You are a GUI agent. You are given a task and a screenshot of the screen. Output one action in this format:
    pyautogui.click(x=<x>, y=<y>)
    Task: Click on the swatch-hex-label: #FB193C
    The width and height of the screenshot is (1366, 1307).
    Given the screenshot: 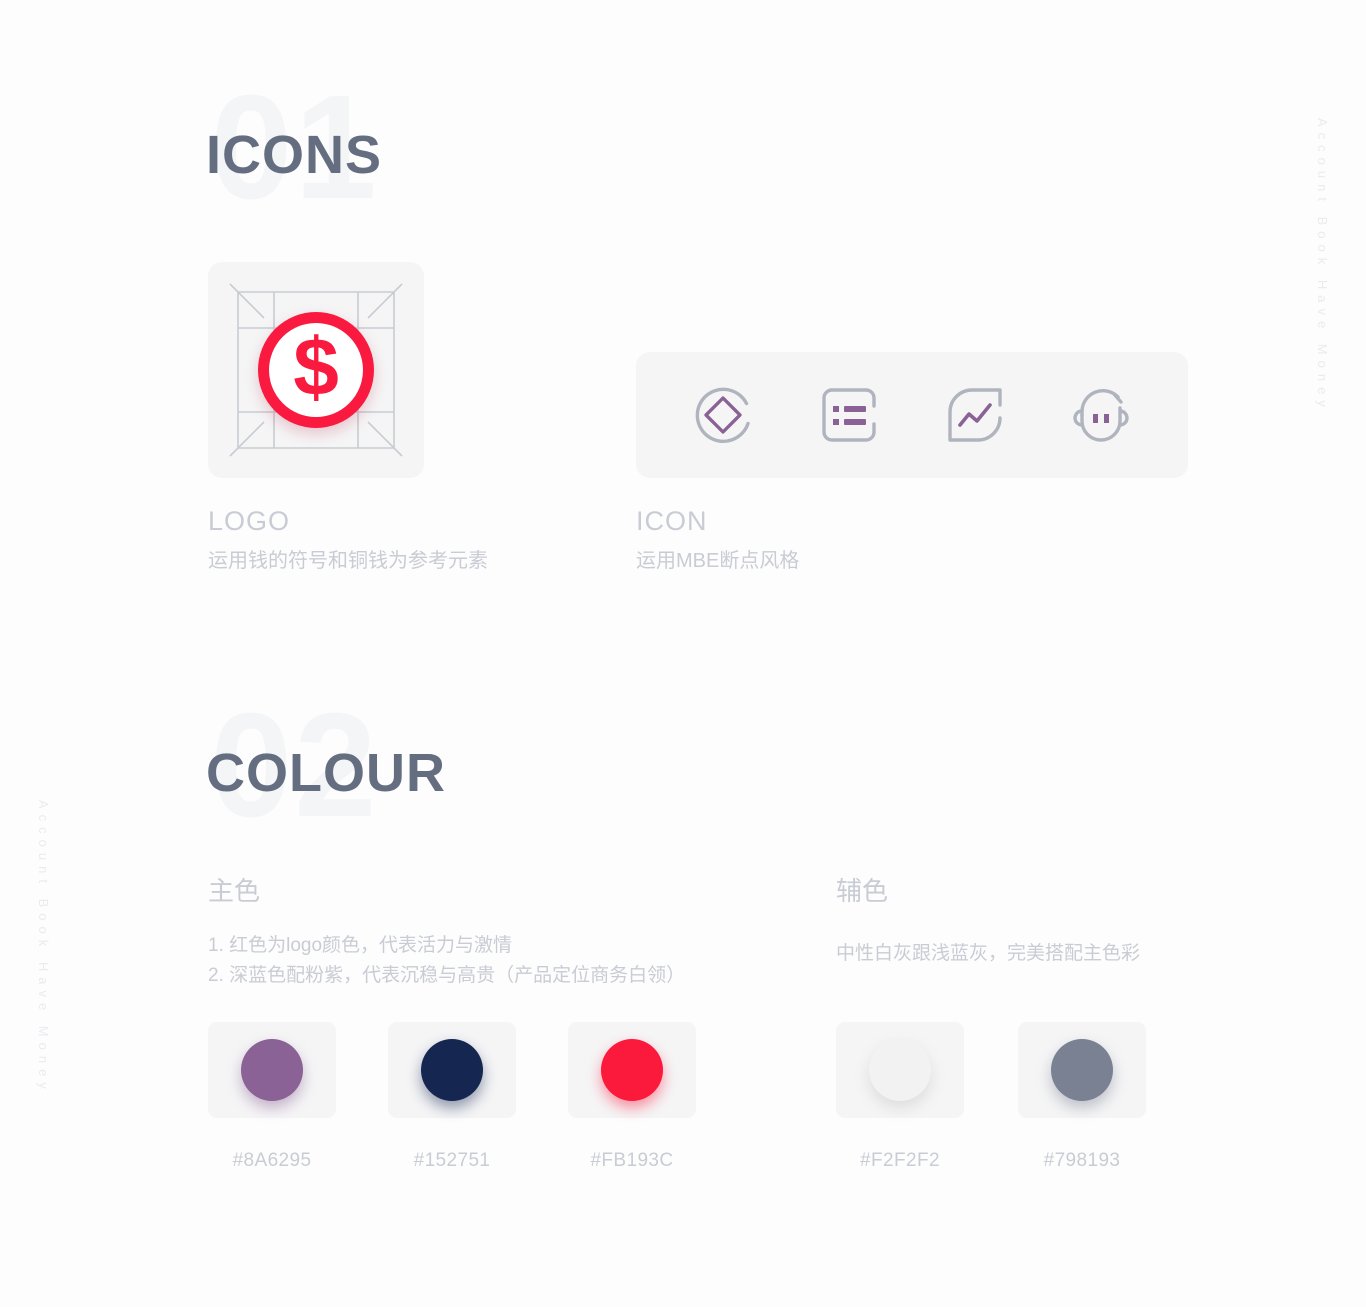 What is the action you would take?
    pyautogui.click(x=632, y=1160)
    